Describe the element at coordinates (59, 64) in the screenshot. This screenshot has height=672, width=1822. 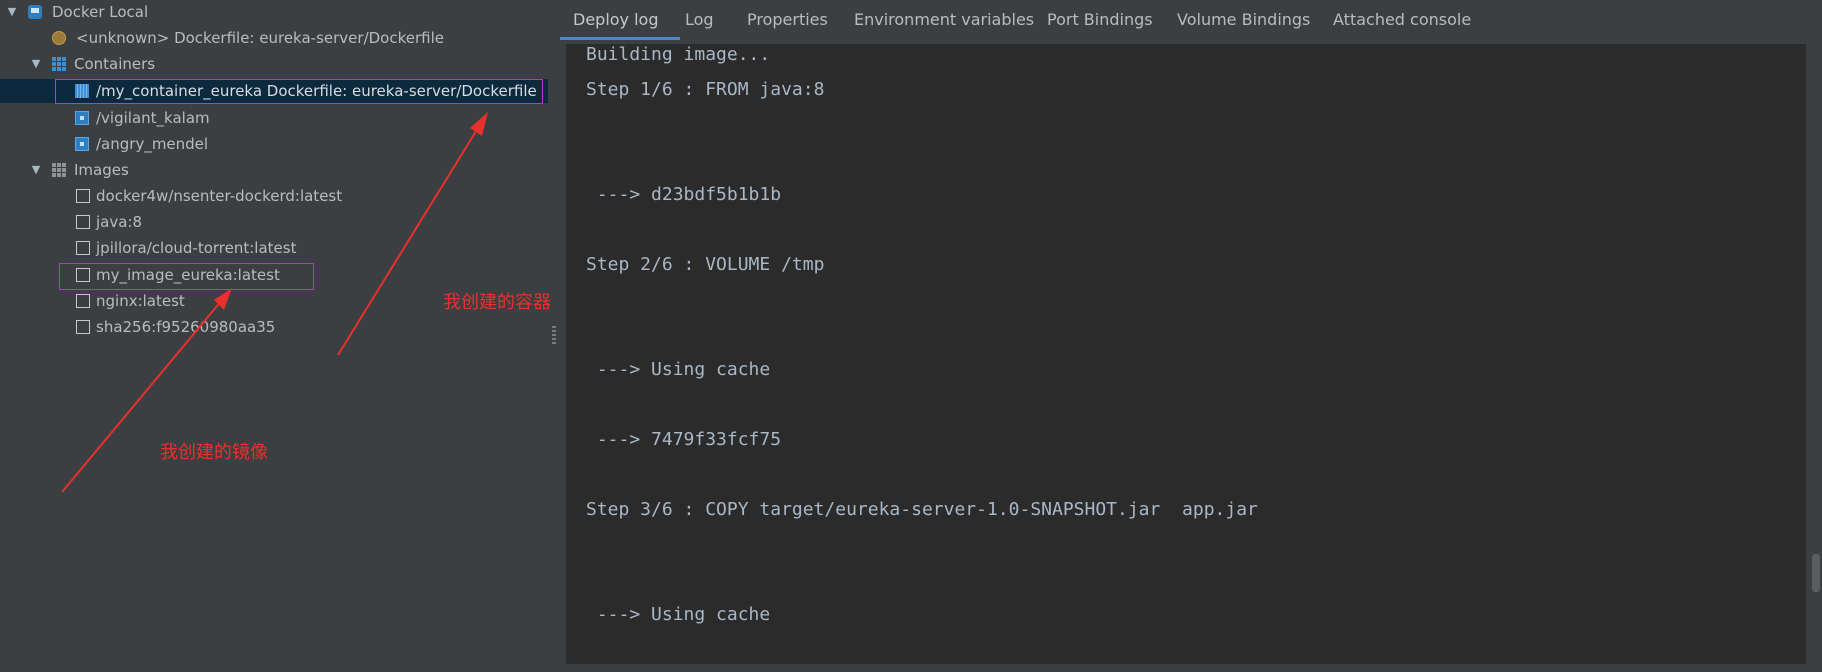
I see `containers-grid-icon` at that location.